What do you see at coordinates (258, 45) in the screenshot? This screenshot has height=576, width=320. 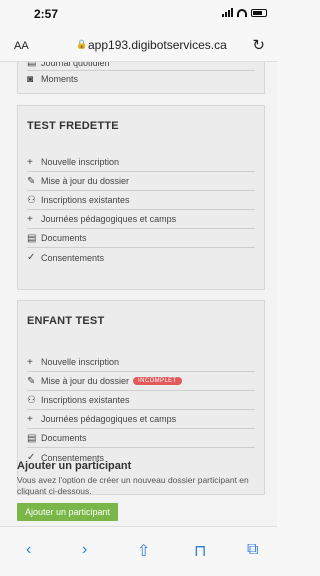 I see `reload-icon: ↻` at bounding box center [258, 45].